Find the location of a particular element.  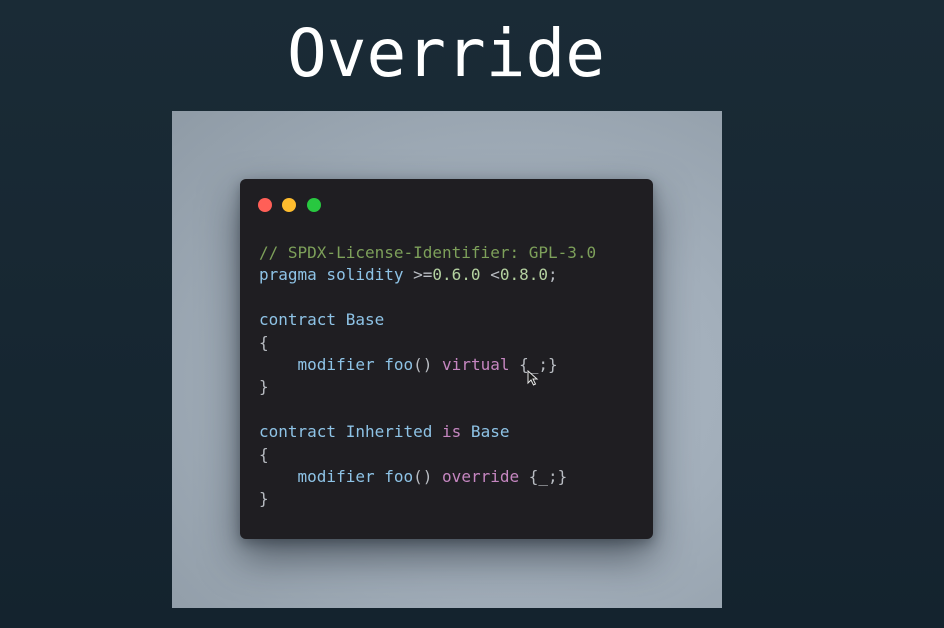

code-token-modifier: override is located at coordinates (481, 476).